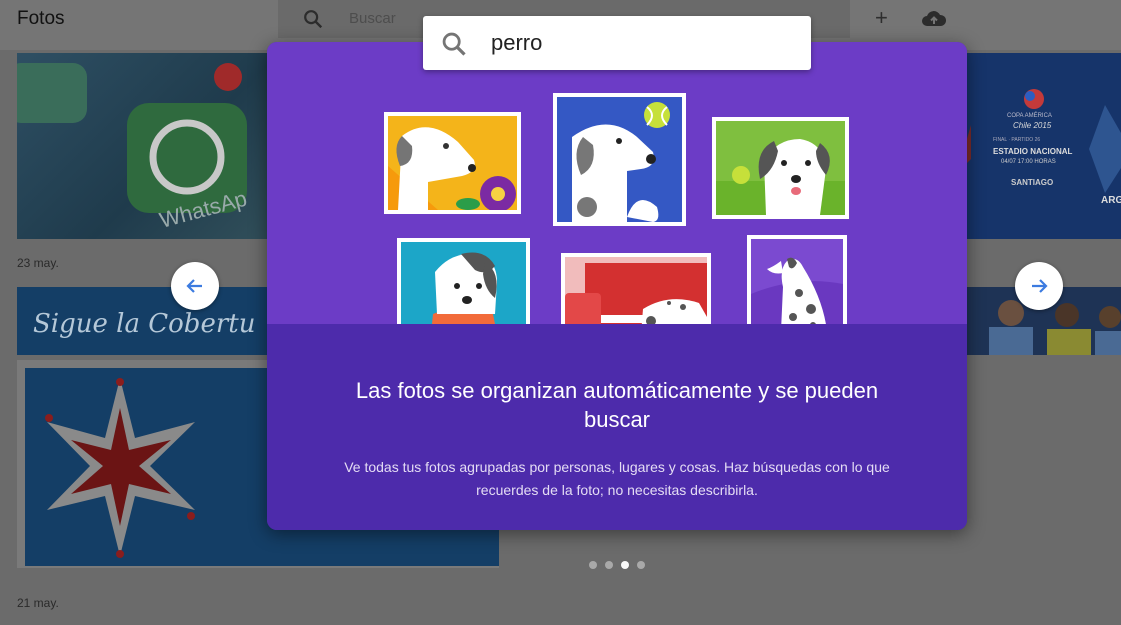  Describe the element at coordinates (1033, 151) in the screenshot. I see `poster-line2: ESTADIO NACIONAL` at that location.